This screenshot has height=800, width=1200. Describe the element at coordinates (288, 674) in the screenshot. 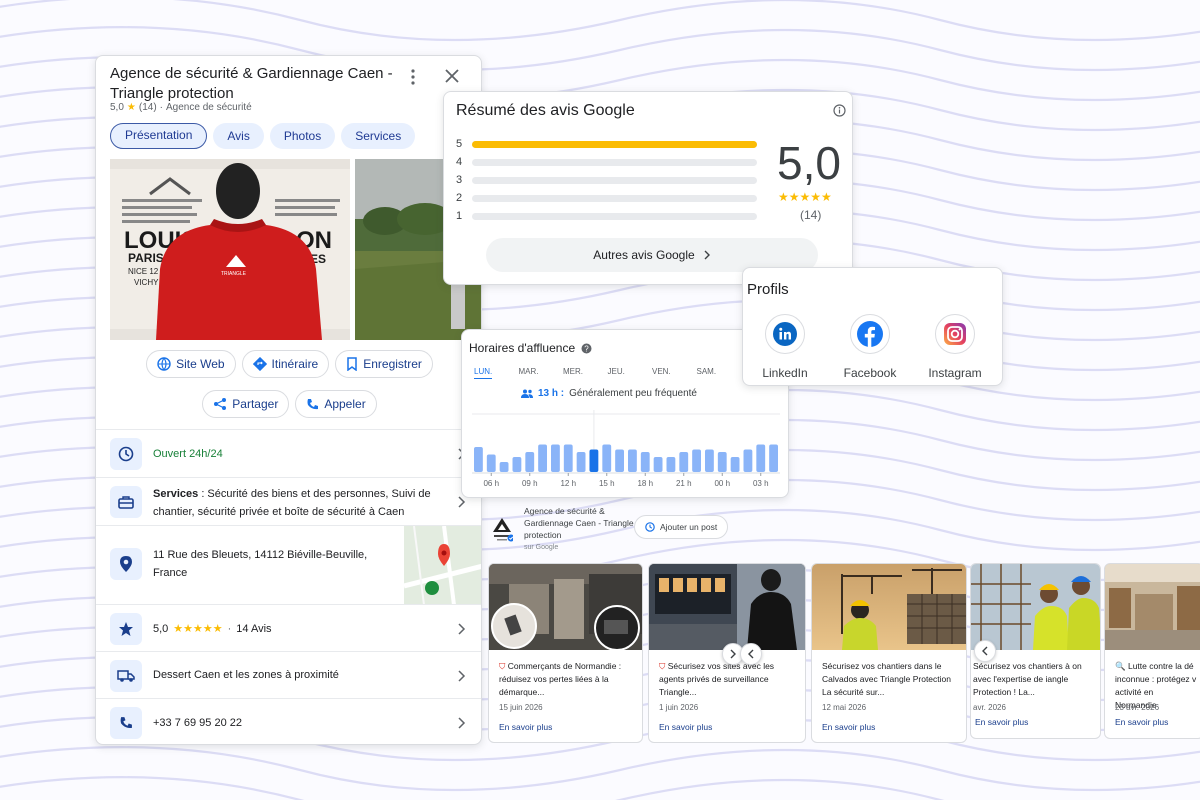

I see `service-area-row: Dessert Caen et les zones à proximité` at that location.